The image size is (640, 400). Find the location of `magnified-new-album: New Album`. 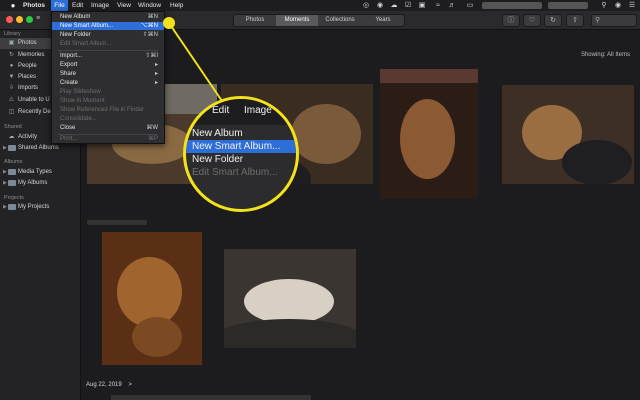

magnified-new-album: New Album is located at coordinates (217, 133).